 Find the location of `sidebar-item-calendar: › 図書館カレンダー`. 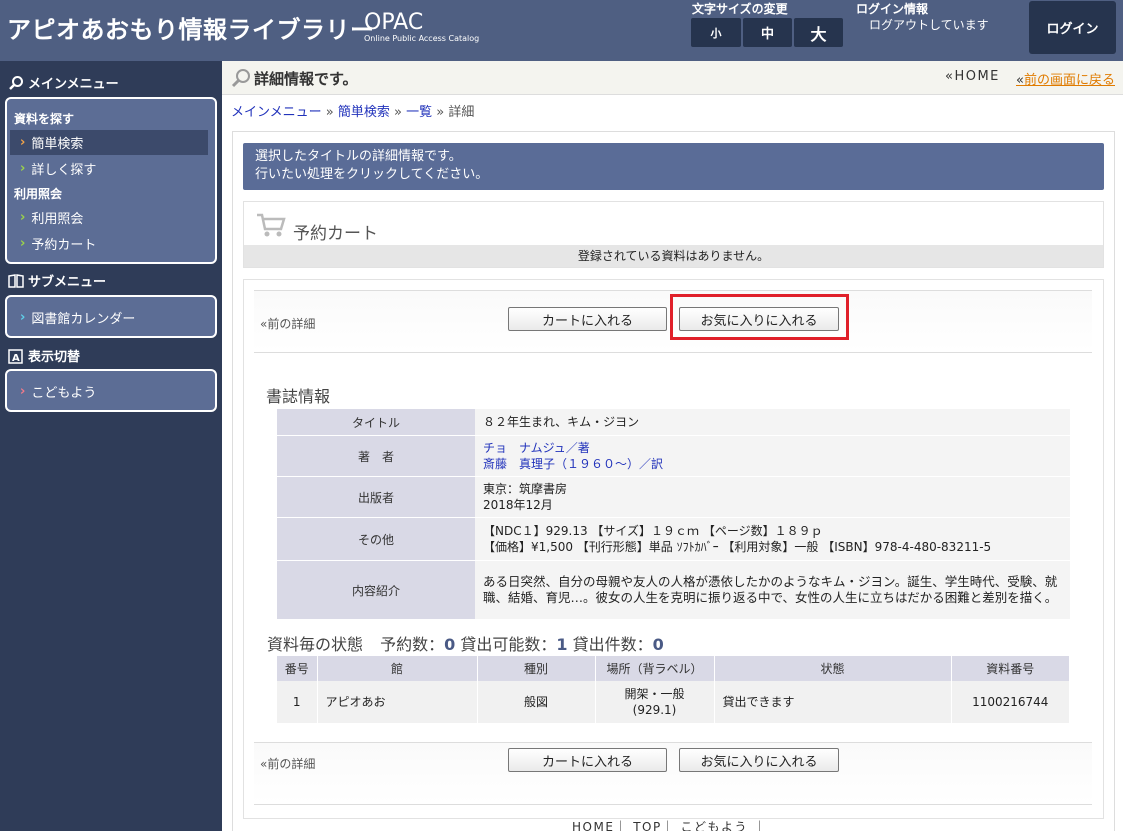

sidebar-item-calendar: › 図書館カレンダー is located at coordinates (109, 317).